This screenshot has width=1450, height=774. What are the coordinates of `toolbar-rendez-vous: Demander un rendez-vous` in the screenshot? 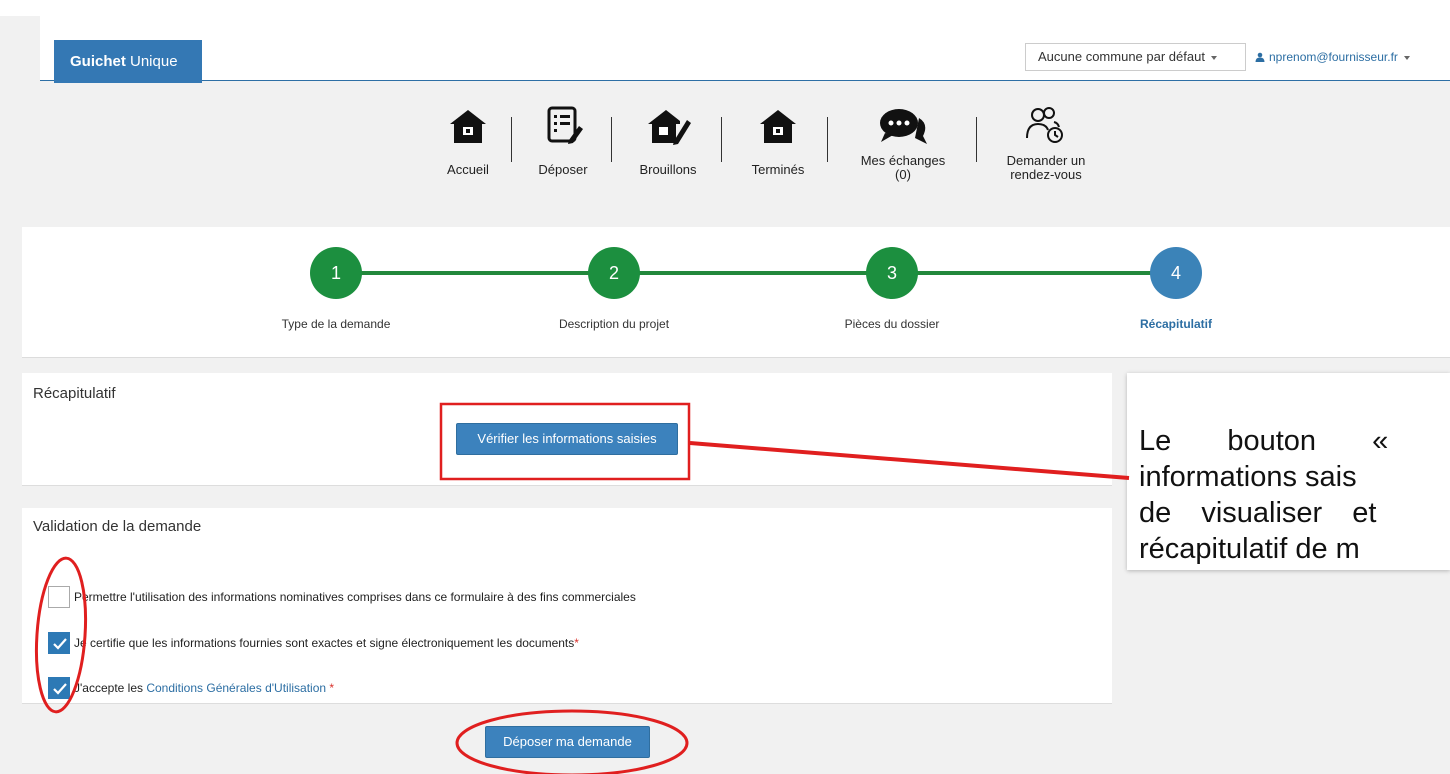 It's located at (1046, 143).